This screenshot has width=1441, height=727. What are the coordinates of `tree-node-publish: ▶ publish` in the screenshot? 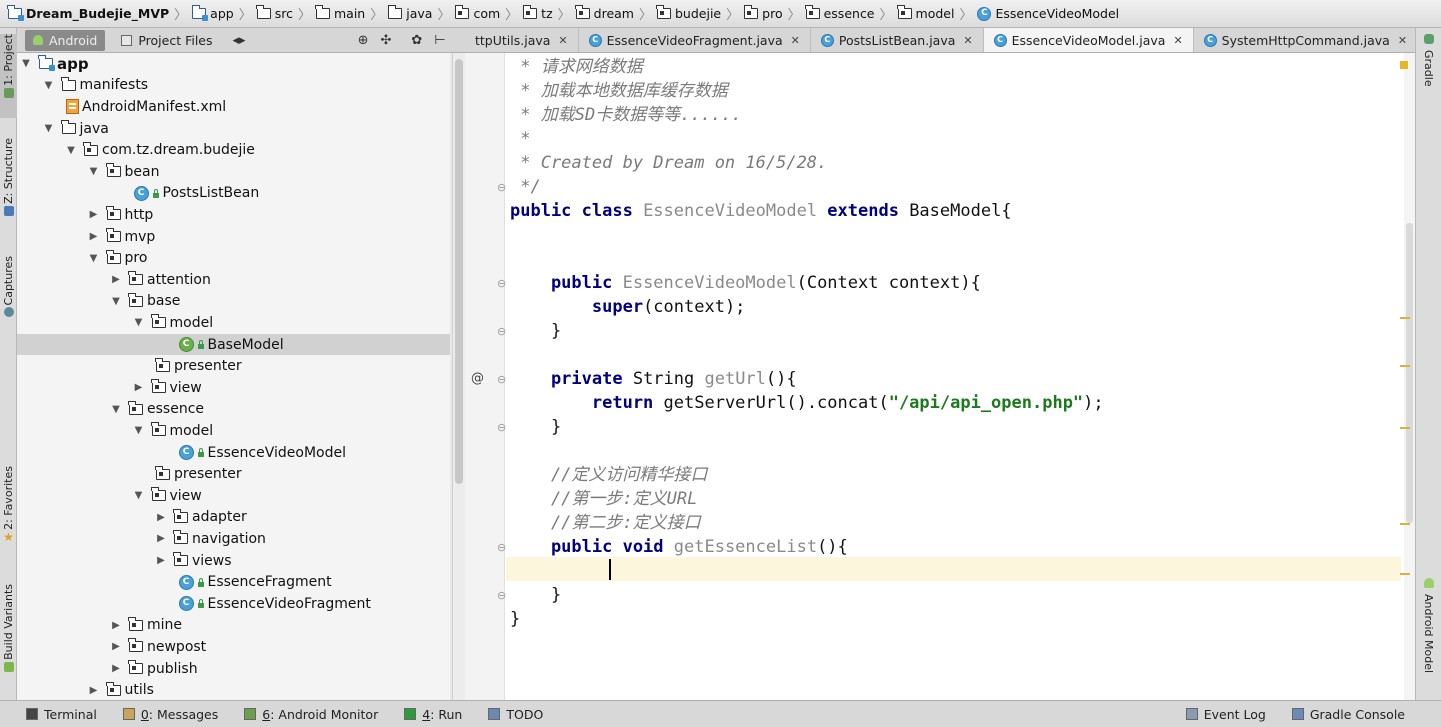 It's located at (233, 669).